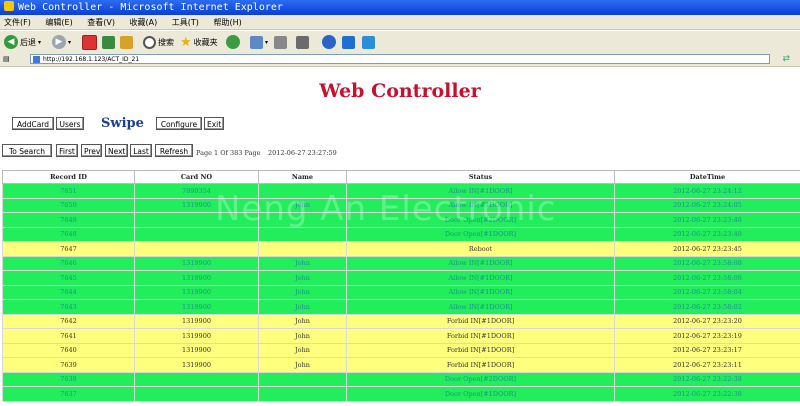 This screenshot has width=800, height=406. Describe the element at coordinates (39, 42) in the screenshot. I see `back-dropdown-icon: ▾` at that location.